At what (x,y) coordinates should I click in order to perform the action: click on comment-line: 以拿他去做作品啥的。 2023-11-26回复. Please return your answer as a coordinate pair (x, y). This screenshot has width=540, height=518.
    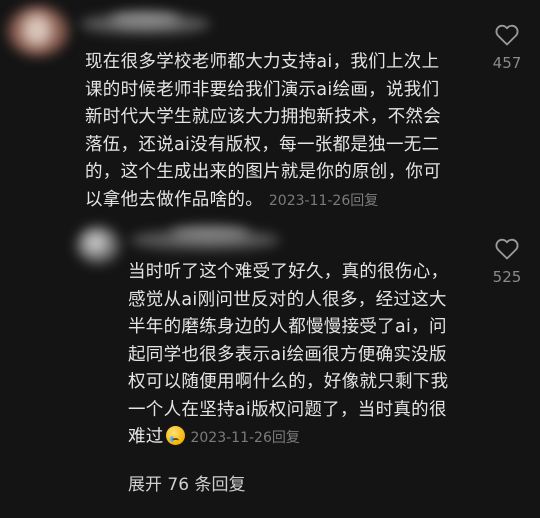
    Looking at the image, I should click on (263, 201).